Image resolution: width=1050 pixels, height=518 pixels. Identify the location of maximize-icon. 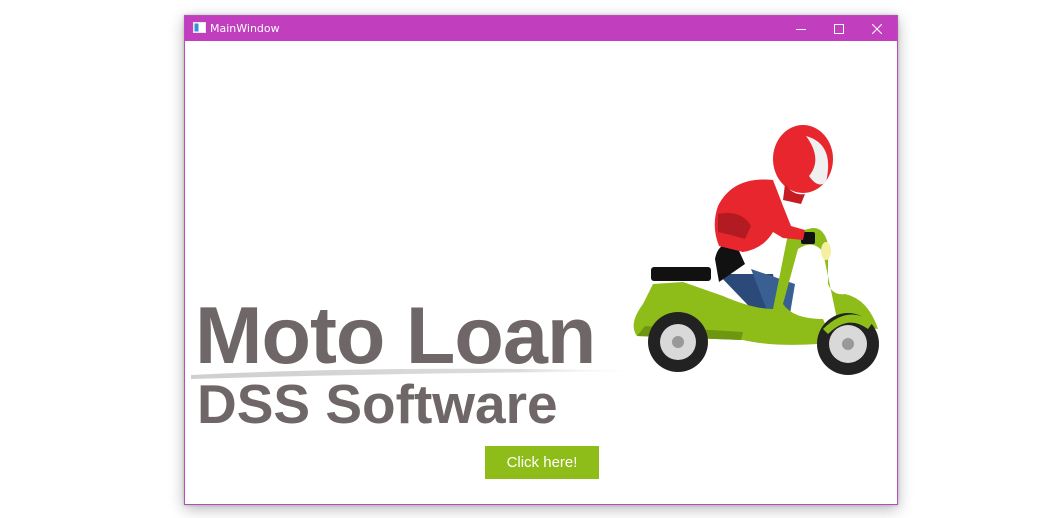
(839, 28).